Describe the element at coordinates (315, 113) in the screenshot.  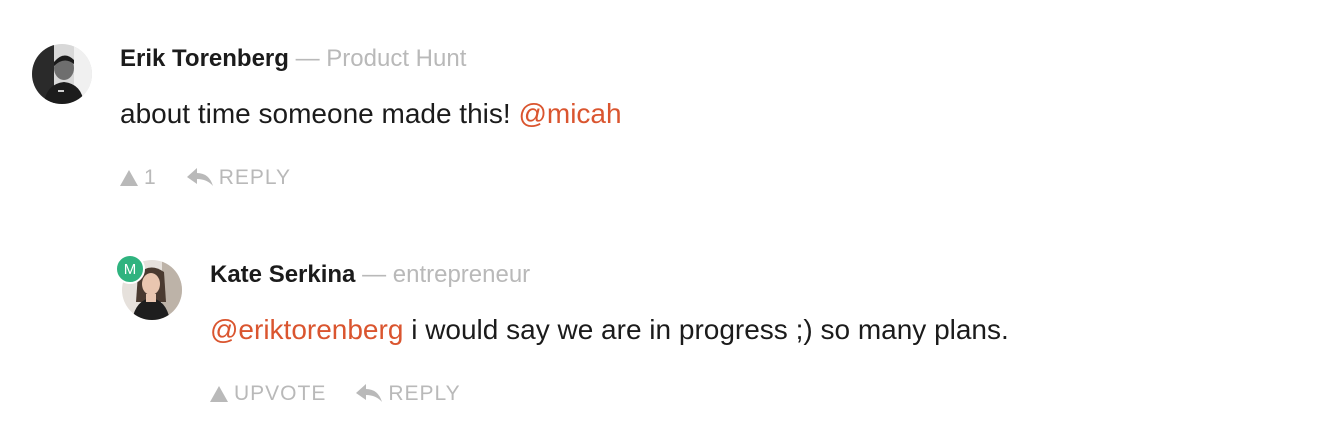
I see `comment-text: about time someone made this!` at that location.